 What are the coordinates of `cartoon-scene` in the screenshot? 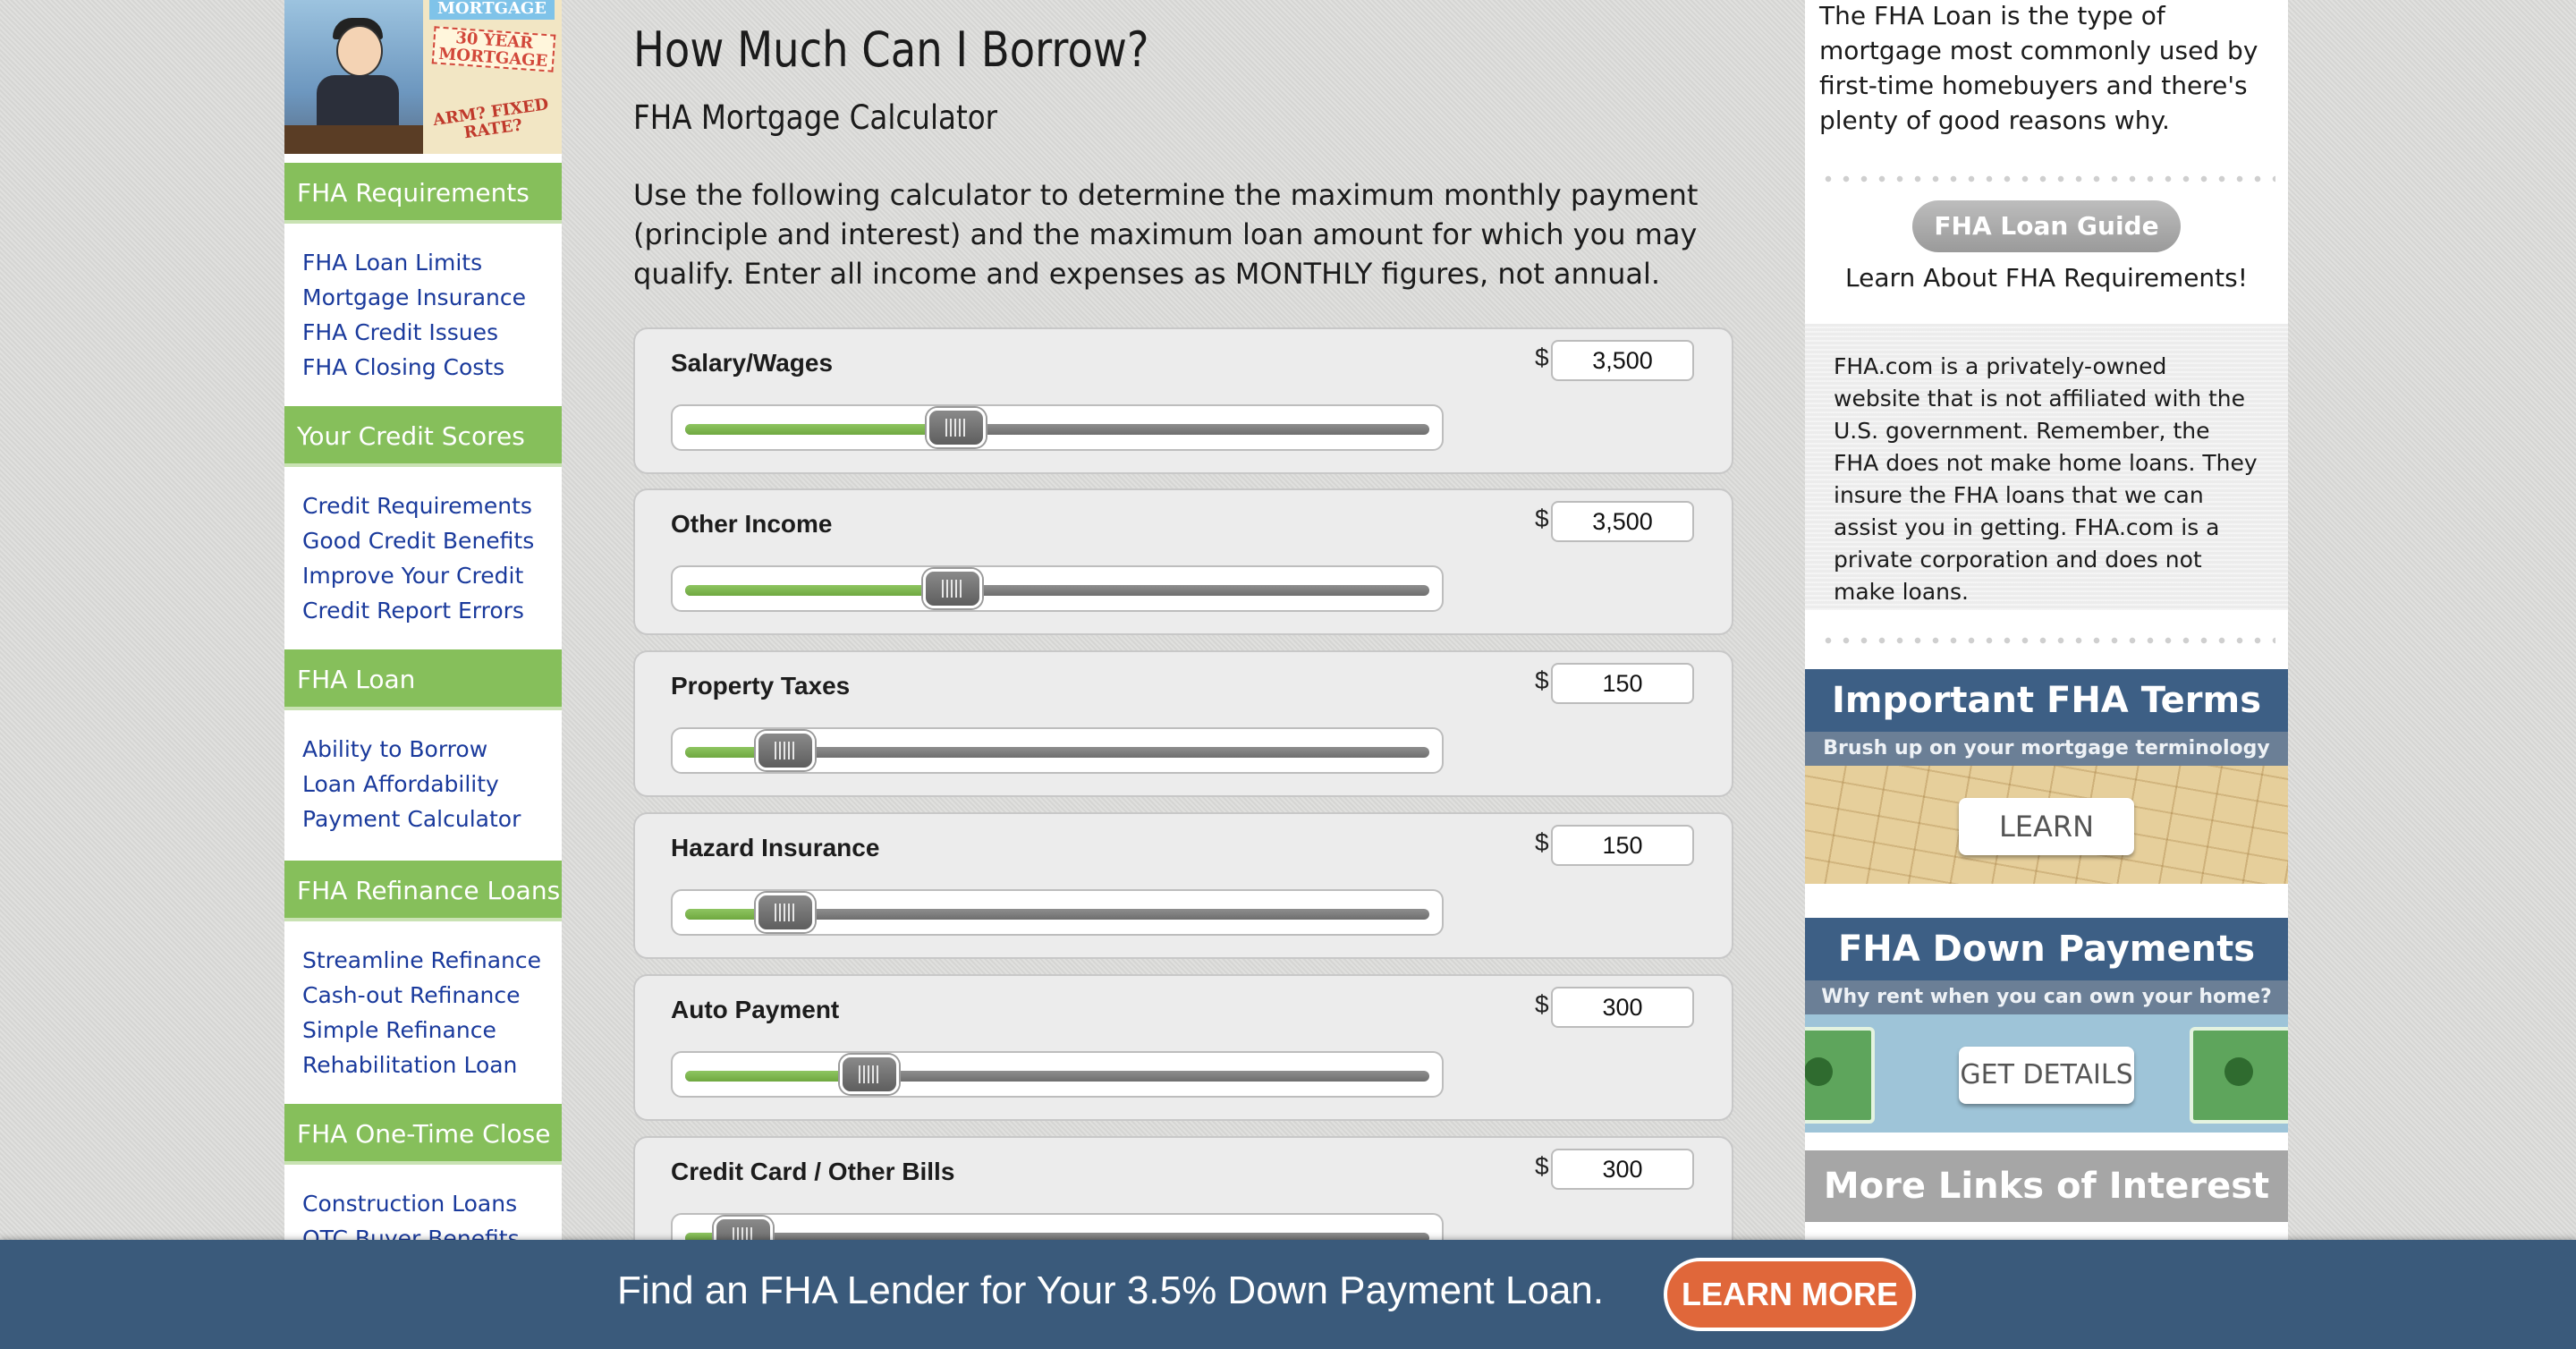 It's located at (353, 77).